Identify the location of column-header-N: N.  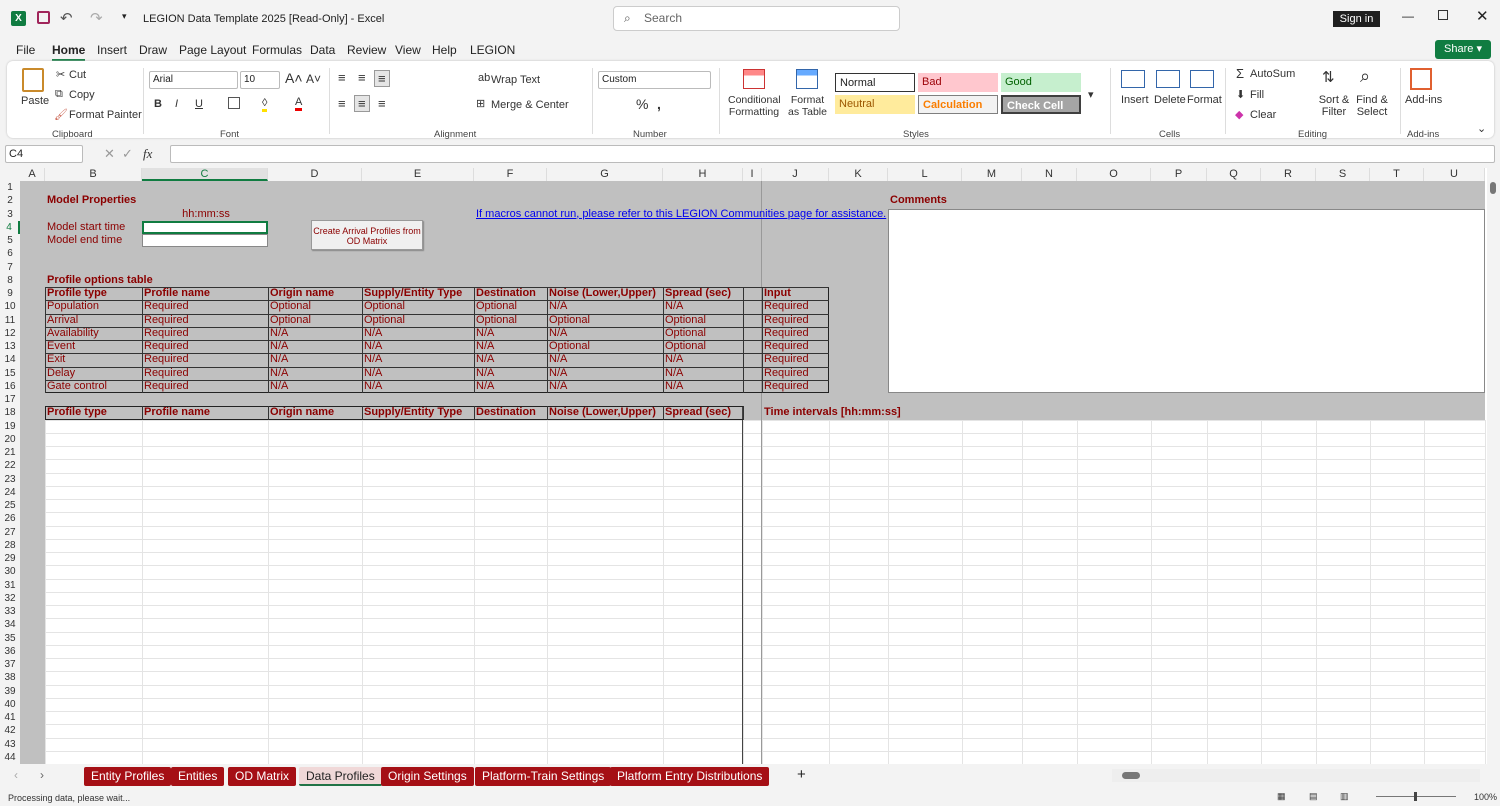
(1049, 174).